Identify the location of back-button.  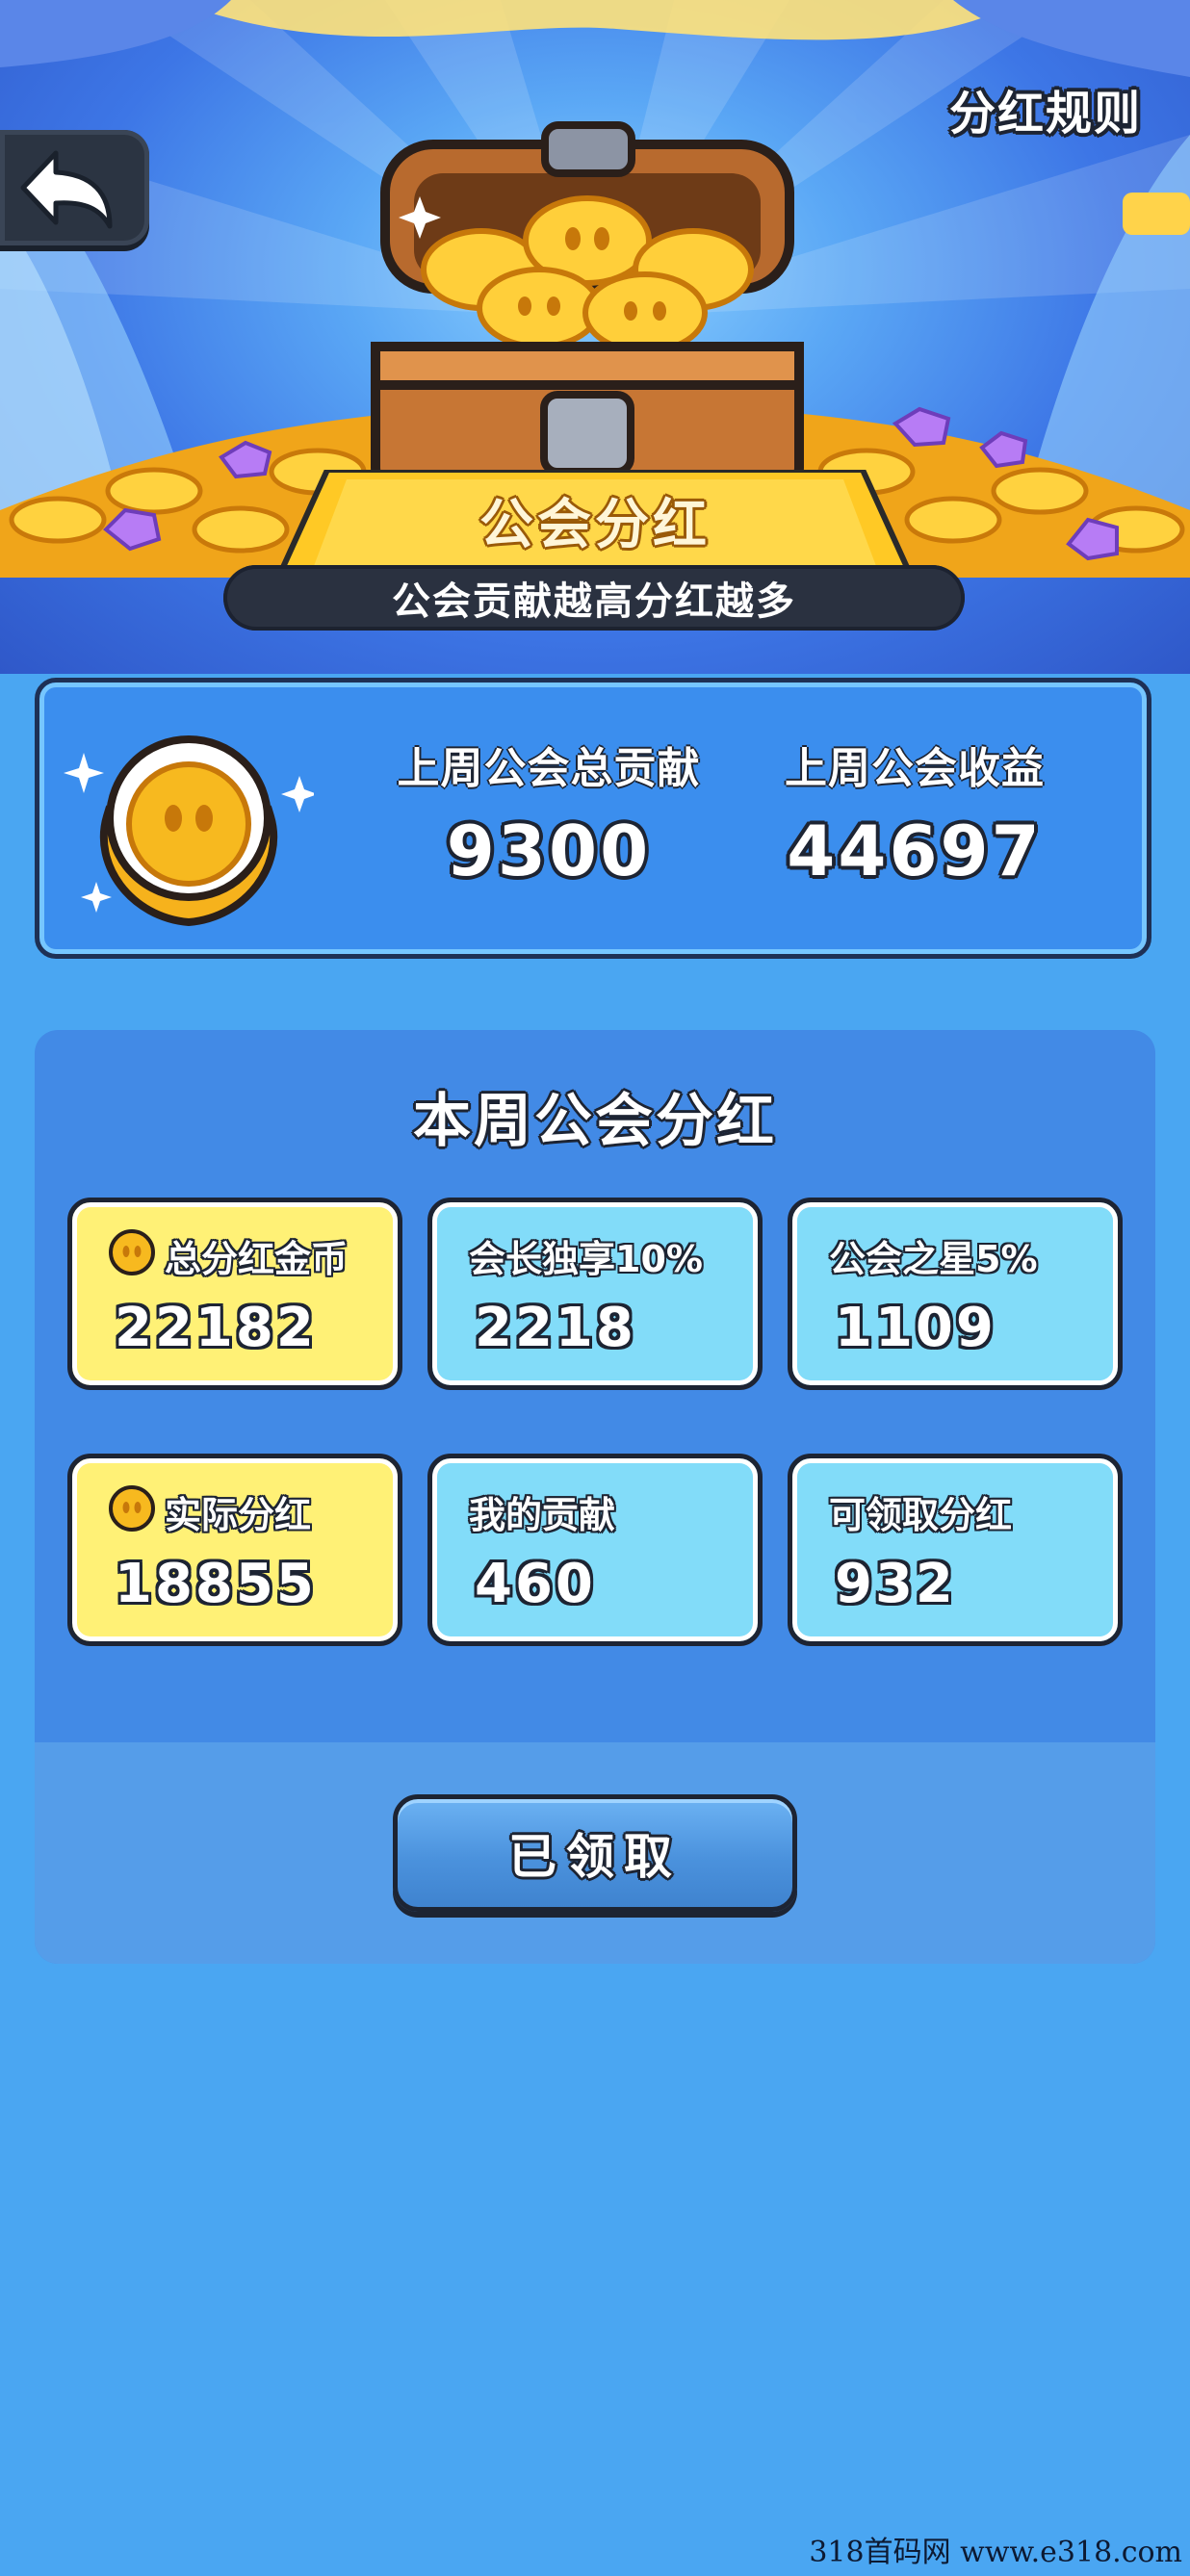
(75, 188).